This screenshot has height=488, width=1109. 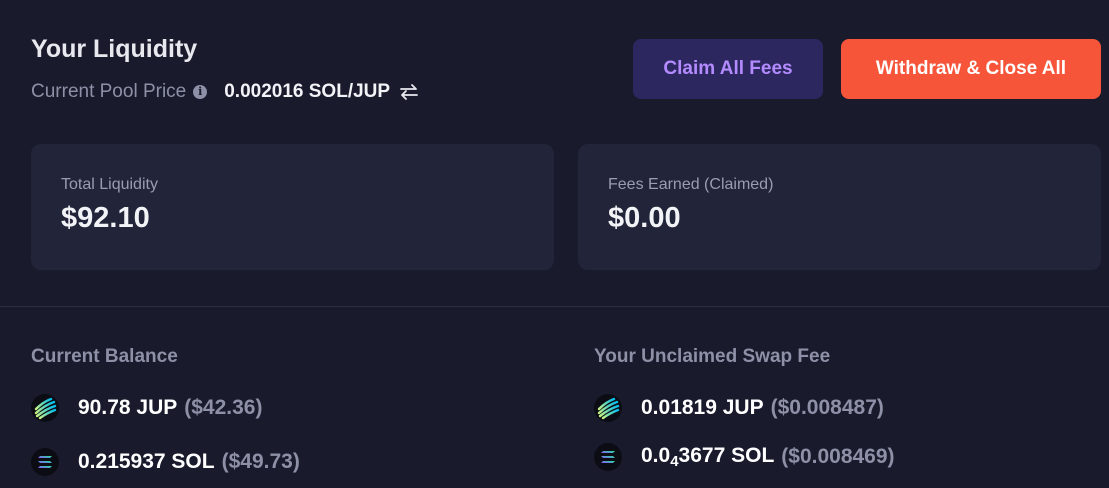 I want to click on fees-earned-label: Fees Earned (Claimed), so click(x=691, y=184).